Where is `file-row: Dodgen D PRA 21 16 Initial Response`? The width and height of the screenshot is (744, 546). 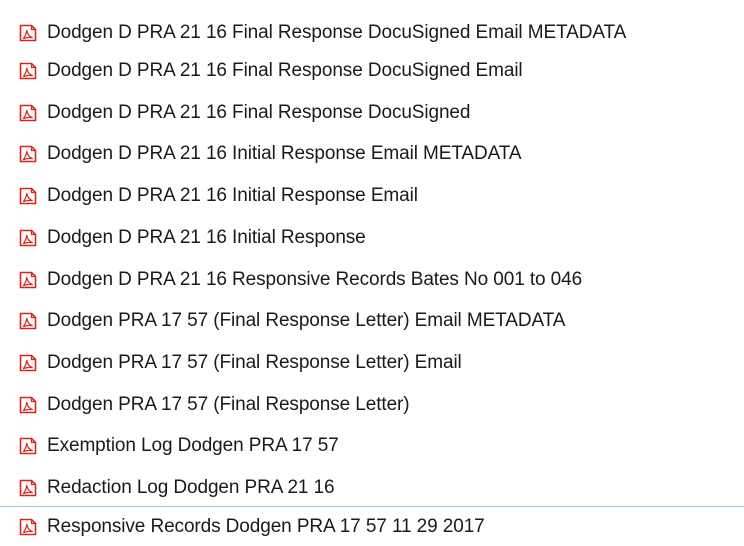 file-row: Dodgen D PRA 21 16 Initial Response is located at coordinates (372, 238).